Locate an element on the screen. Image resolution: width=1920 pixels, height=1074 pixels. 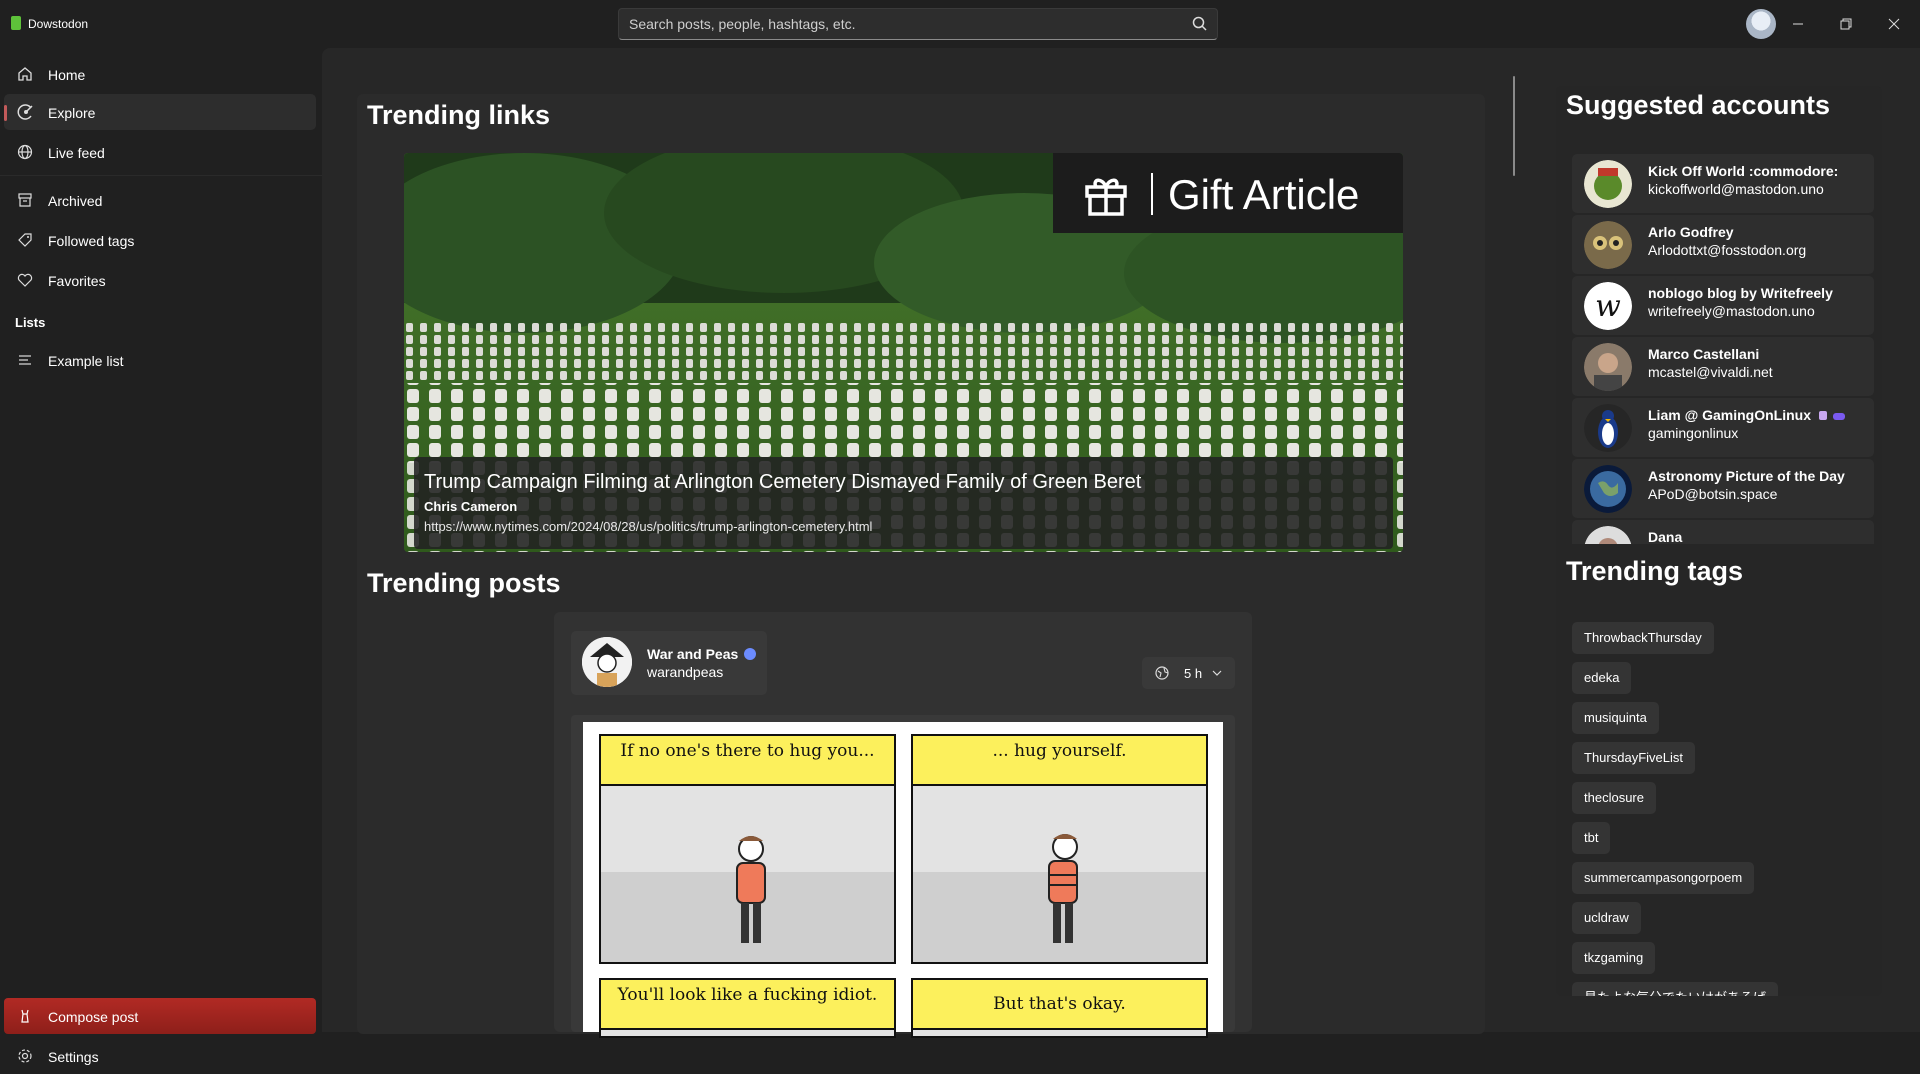
heart-icon is located at coordinates (25, 280).